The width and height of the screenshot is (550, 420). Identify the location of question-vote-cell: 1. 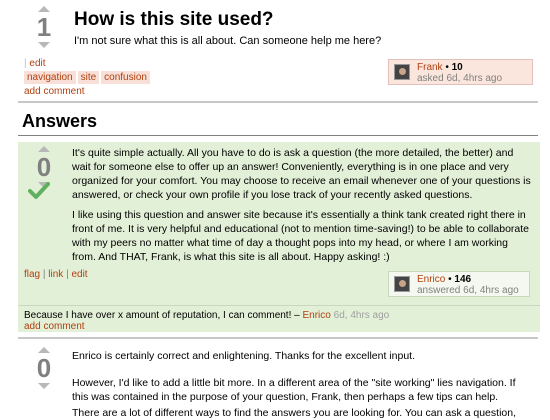
(44, 27).